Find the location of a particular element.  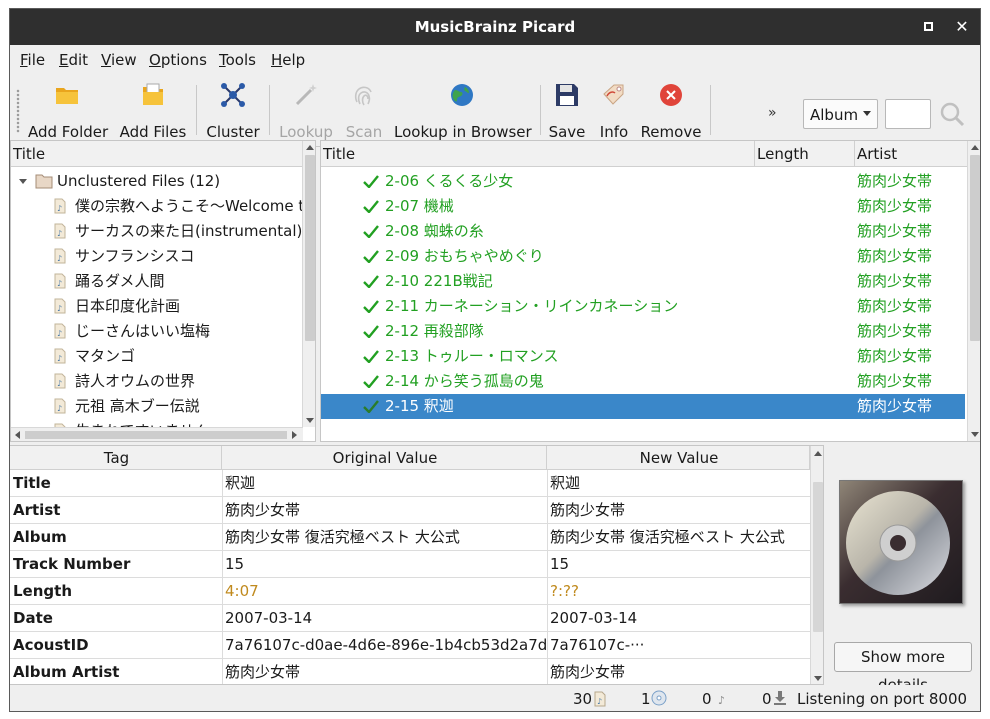

pending-files-count: 0 is located at coordinates (707, 699).